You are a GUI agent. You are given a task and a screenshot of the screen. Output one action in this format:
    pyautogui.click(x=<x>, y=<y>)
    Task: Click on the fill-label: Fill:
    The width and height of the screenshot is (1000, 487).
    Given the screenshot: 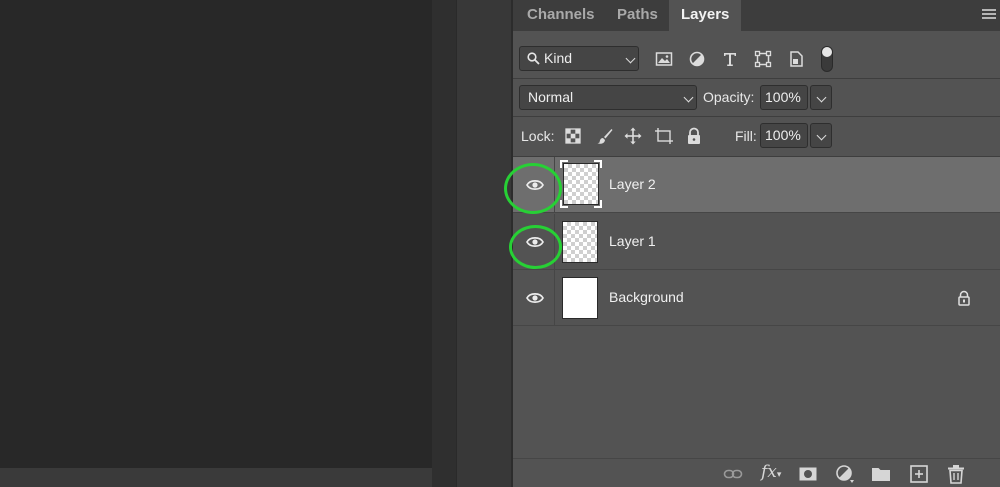 What is the action you would take?
    pyautogui.click(x=746, y=136)
    